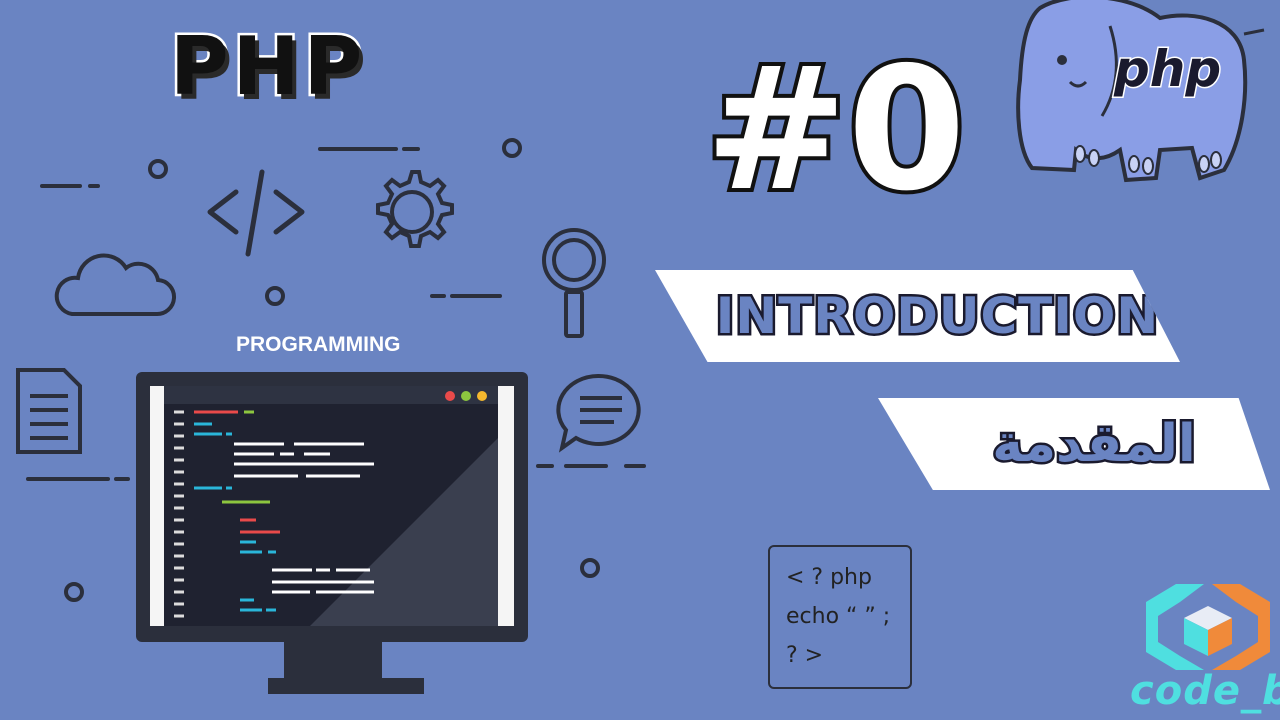  What do you see at coordinates (1208, 627) in the screenshot?
I see `code-bh-logo` at bounding box center [1208, 627].